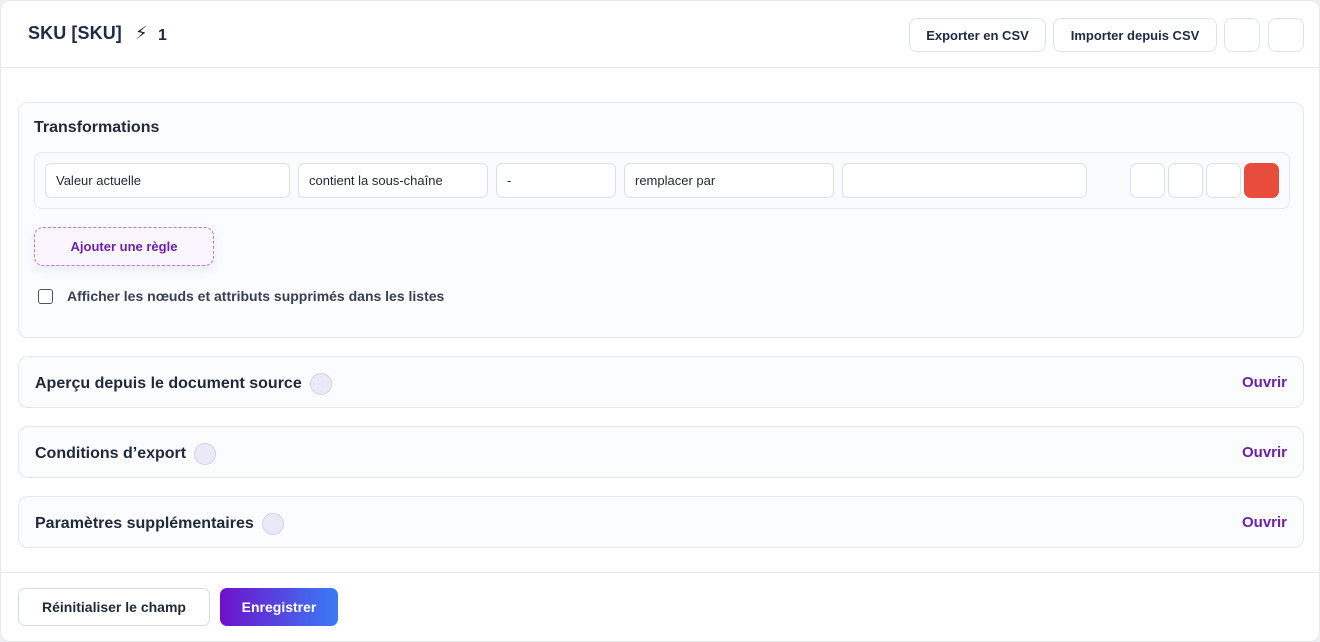 The width and height of the screenshot is (1320, 642). What do you see at coordinates (167, 180) in the screenshot?
I see `rule-source-select: Valeur actuelle` at bounding box center [167, 180].